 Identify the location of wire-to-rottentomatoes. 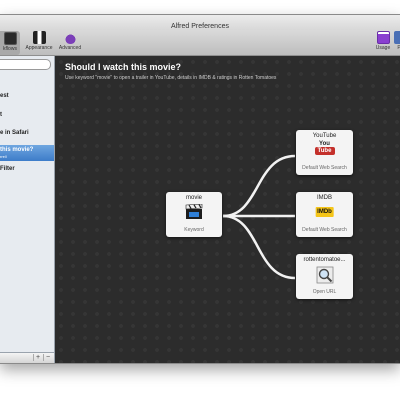
(259, 247).